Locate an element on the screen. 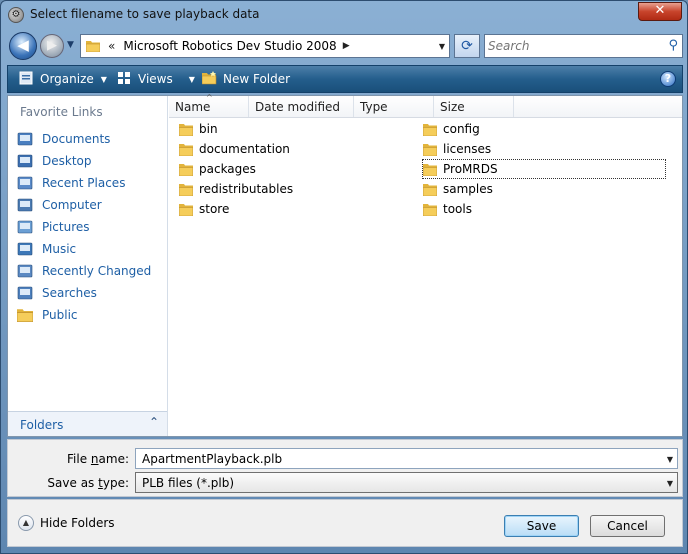  favorite-link-label: Searches is located at coordinates (69, 293).